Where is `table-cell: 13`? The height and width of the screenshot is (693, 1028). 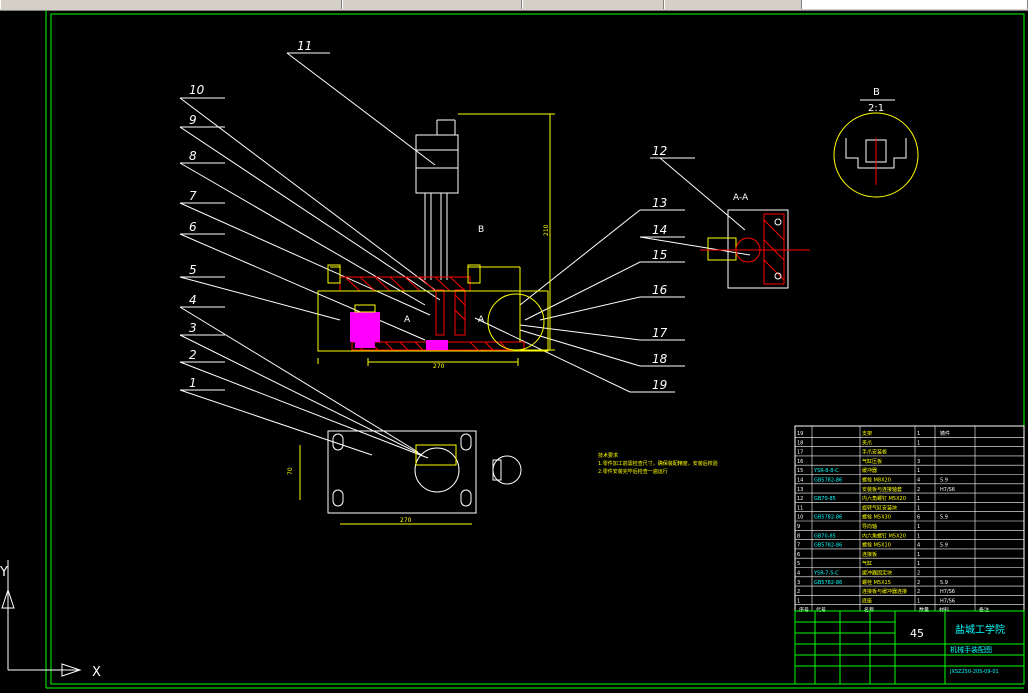
table-cell: 13 is located at coordinates (800, 490).